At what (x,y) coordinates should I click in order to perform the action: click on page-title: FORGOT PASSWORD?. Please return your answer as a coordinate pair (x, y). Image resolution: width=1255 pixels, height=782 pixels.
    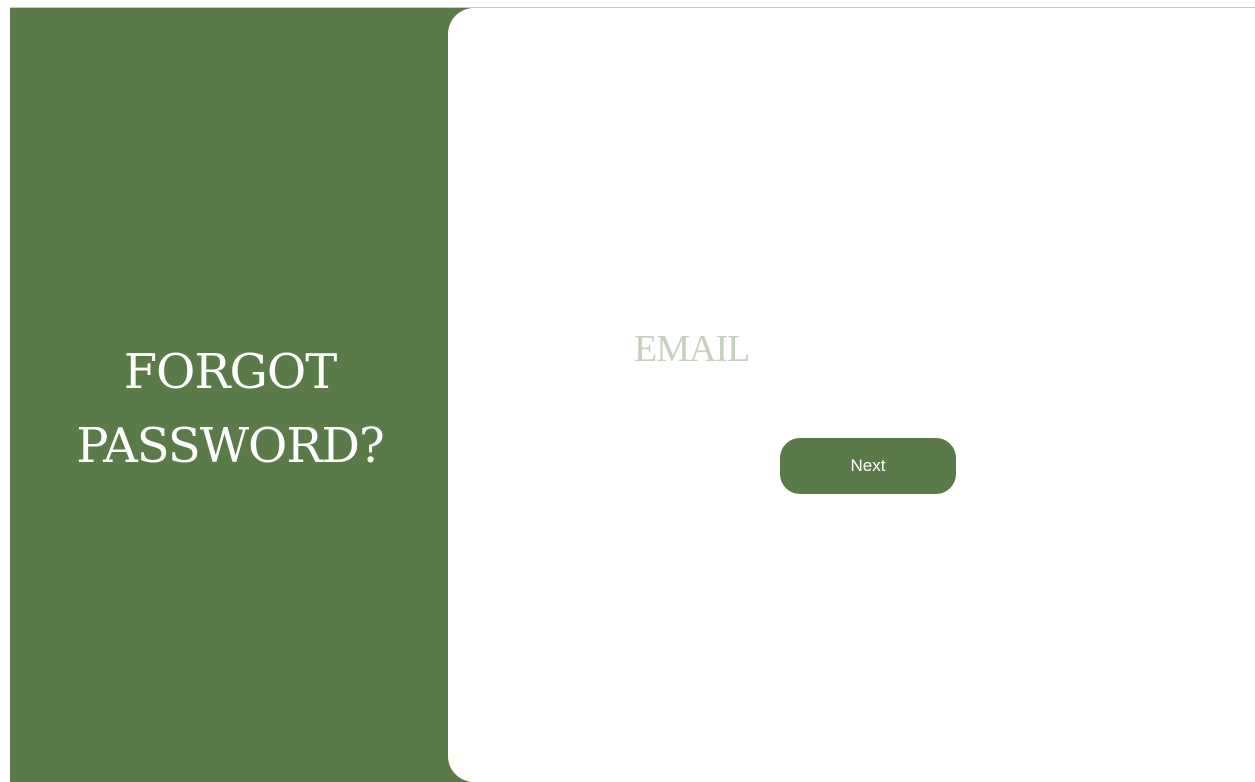
    Looking at the image, I should click on (230, 409).